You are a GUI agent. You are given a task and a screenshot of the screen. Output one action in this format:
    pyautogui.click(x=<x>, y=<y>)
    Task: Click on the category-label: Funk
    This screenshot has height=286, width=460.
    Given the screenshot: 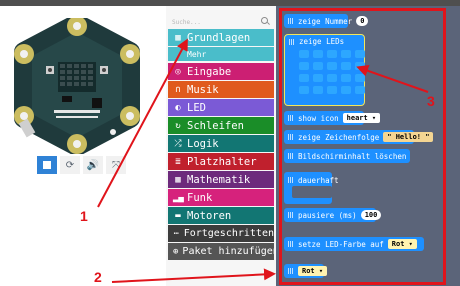 What is the action you would take?
    pyautogui.click(x=200, y=197)
    